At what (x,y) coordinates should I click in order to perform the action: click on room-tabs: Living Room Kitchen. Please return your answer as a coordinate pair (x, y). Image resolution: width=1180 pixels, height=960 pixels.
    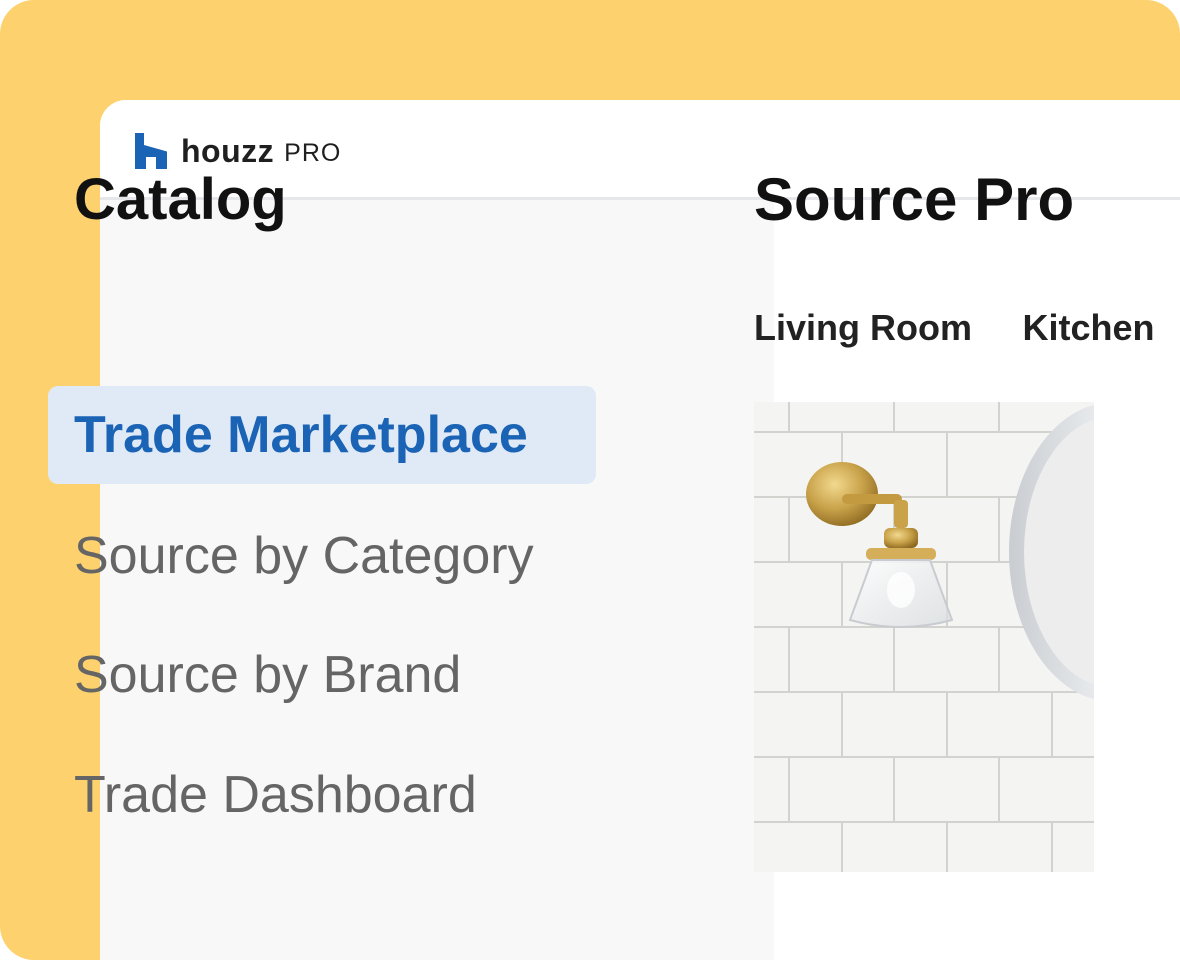
    Looking at the image, I should click on (967, 328).